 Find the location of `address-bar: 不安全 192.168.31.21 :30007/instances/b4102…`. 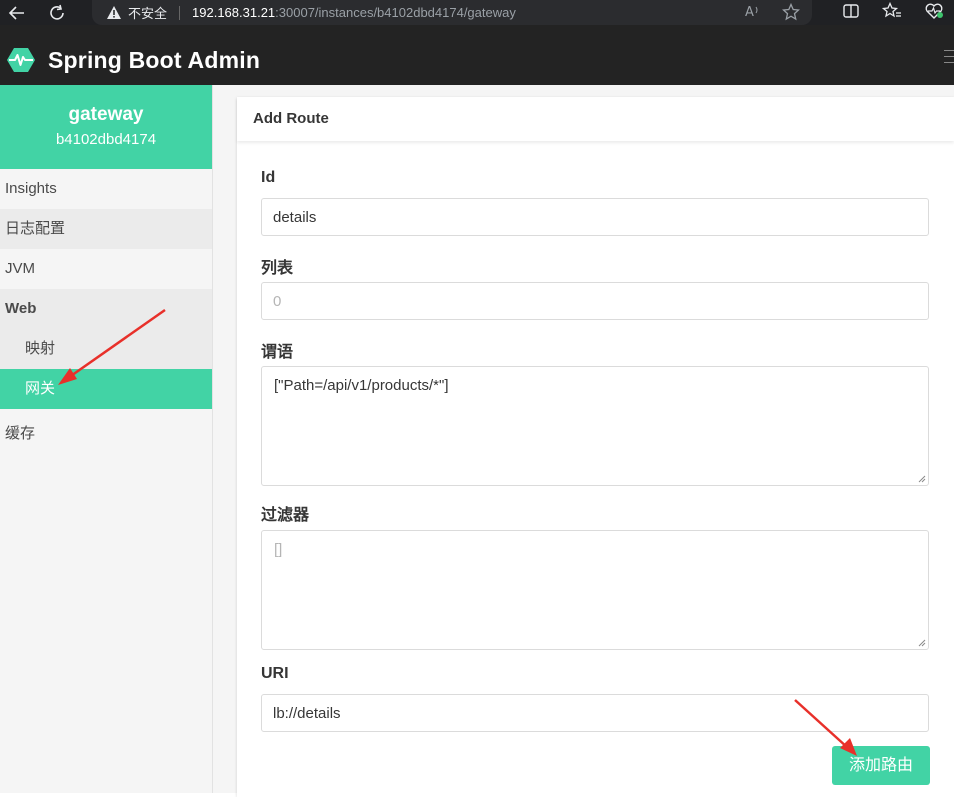

address-bar: 不安全 192.168.31.21 :30007/instances/b4102… is located at coordinates (452, 12).